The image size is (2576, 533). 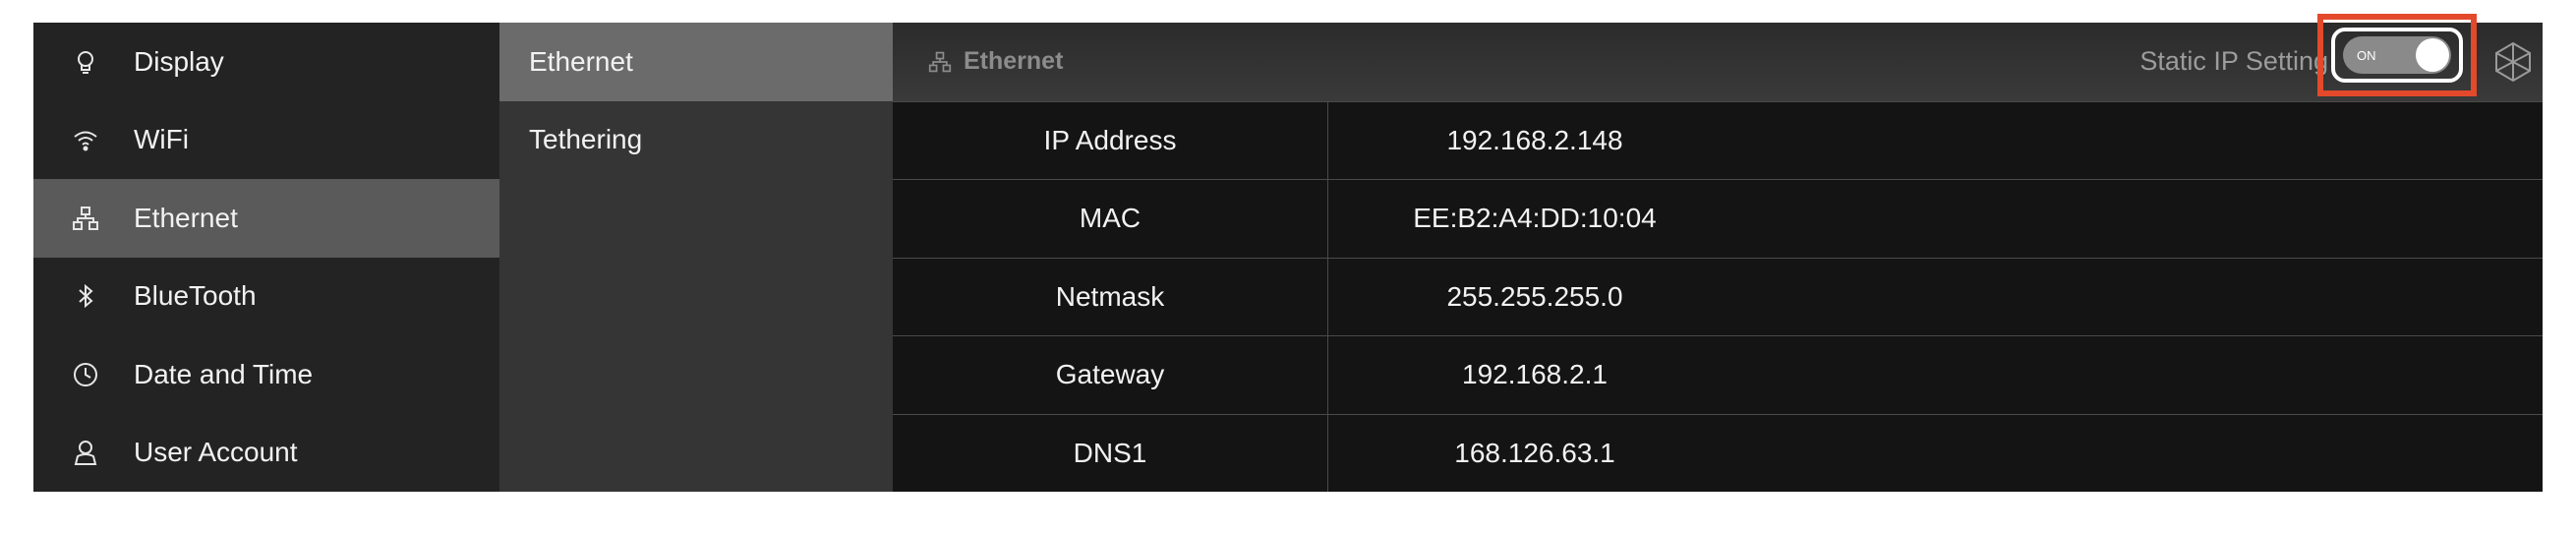 What do you see at coordinates (1110, 375) in the screenshot?
I see `detail-label: Gateway` at bounding box center [1110, 375].